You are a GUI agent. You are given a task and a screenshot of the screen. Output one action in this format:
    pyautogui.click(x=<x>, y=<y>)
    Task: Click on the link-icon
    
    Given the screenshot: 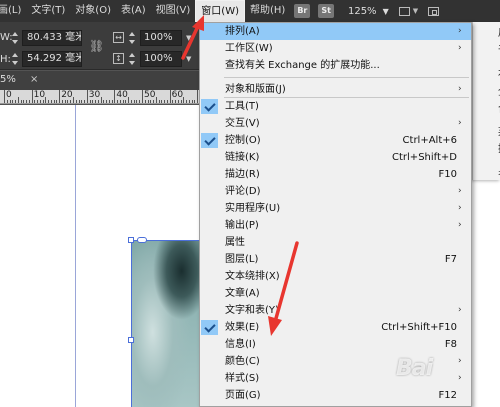 What is the action you would take?
    pyautogui.click(x=142, y=240)
    